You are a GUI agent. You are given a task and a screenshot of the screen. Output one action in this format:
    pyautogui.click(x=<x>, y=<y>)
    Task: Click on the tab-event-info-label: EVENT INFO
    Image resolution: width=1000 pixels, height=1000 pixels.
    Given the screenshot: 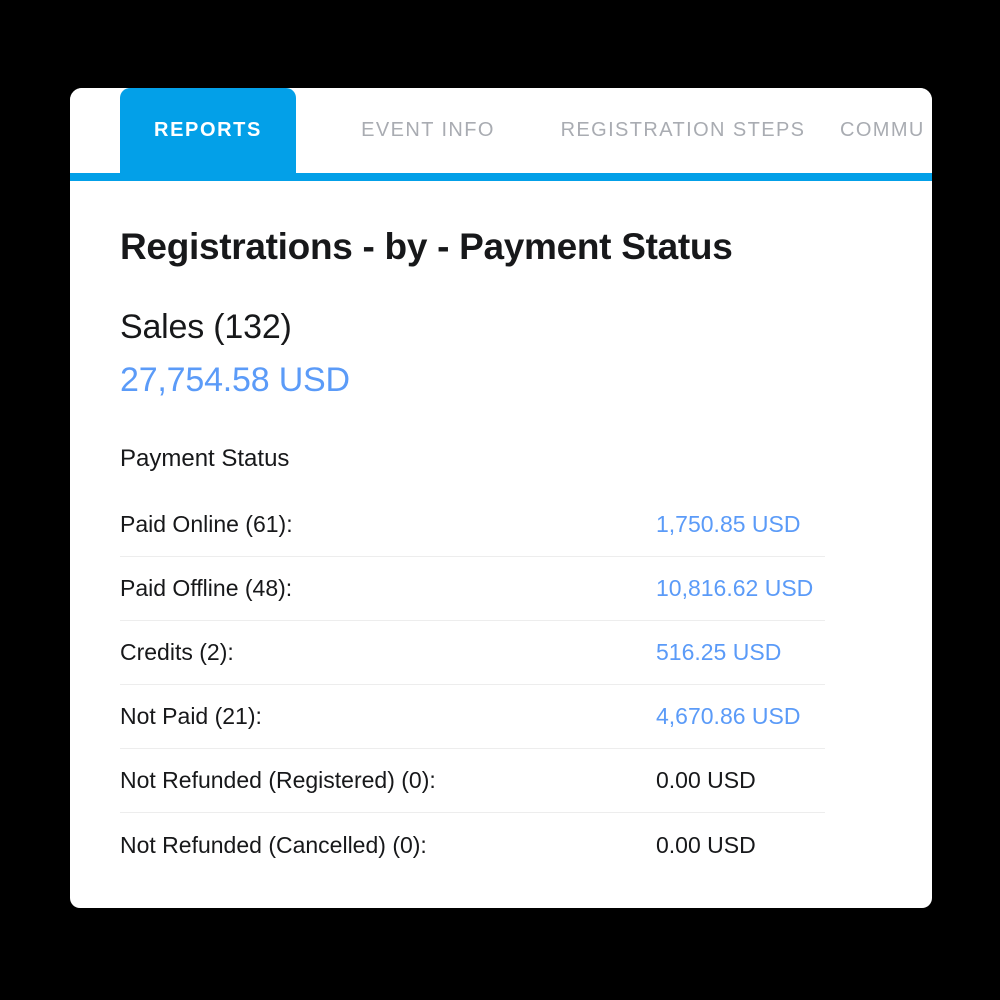 What is the action you would take?
    pyautogui.click(x=428, y=130)
    